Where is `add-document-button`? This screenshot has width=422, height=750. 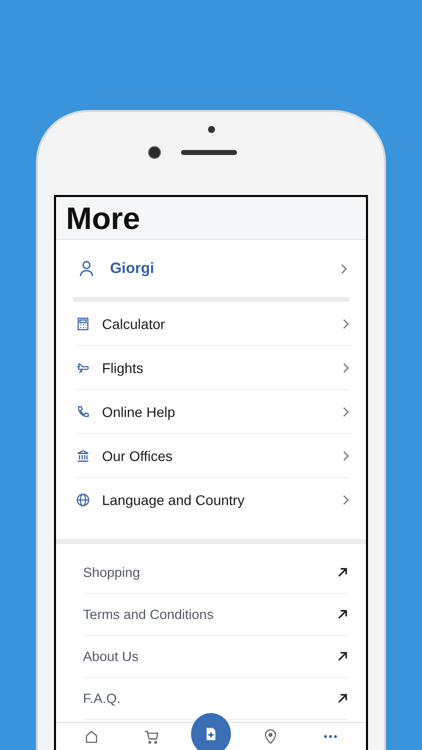
add-document-button is located at coordinates (210, 731).